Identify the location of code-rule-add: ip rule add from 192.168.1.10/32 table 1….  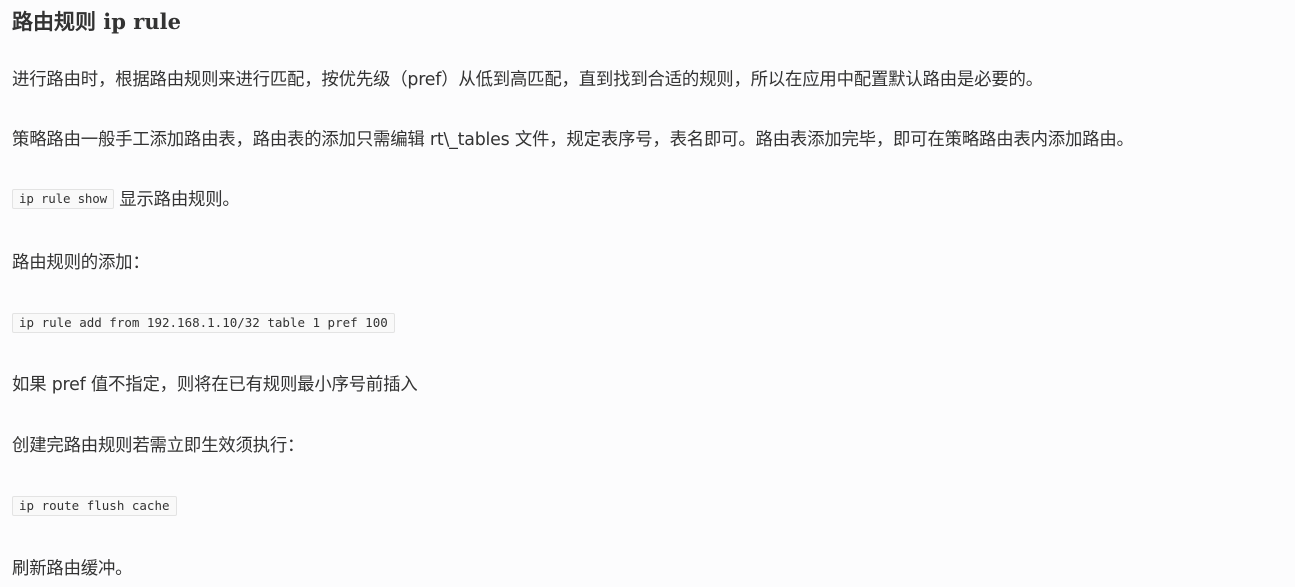
(203, 323).